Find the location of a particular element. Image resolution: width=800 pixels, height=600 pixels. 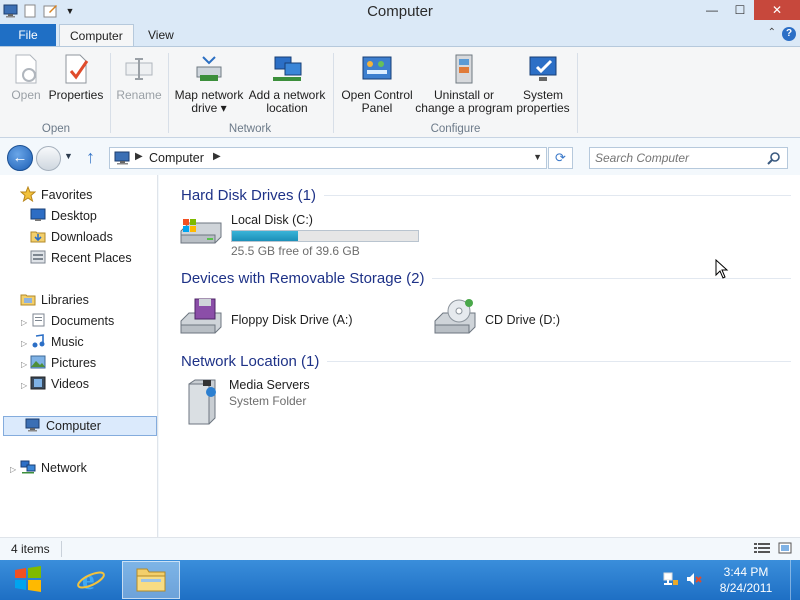

close-button: ✕ is located at coordinates (777, 10).